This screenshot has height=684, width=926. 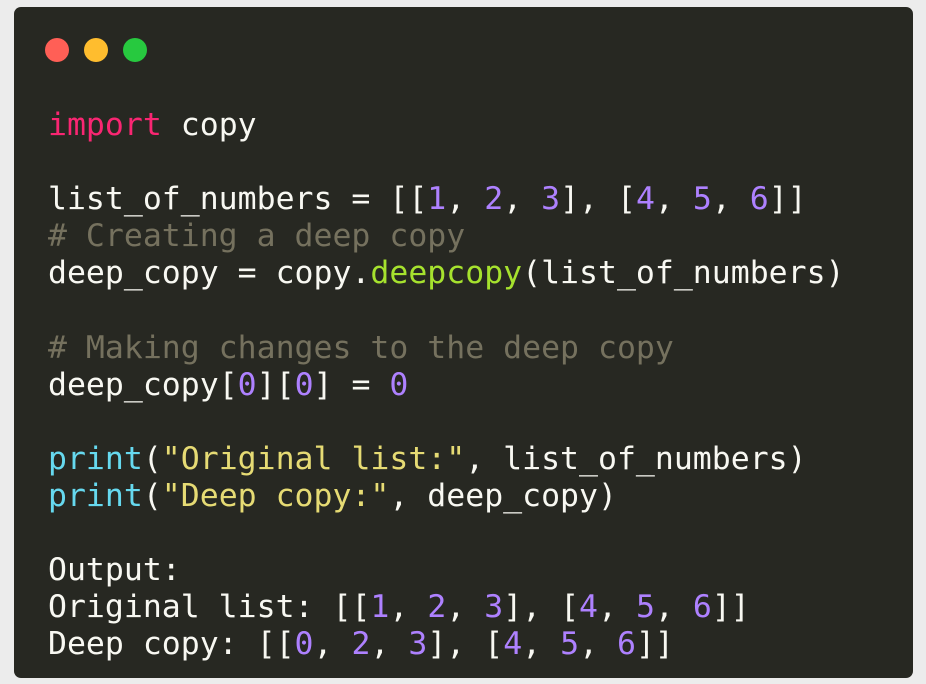 I want to click on output-heading: Output:, so click(x=446, y=570).